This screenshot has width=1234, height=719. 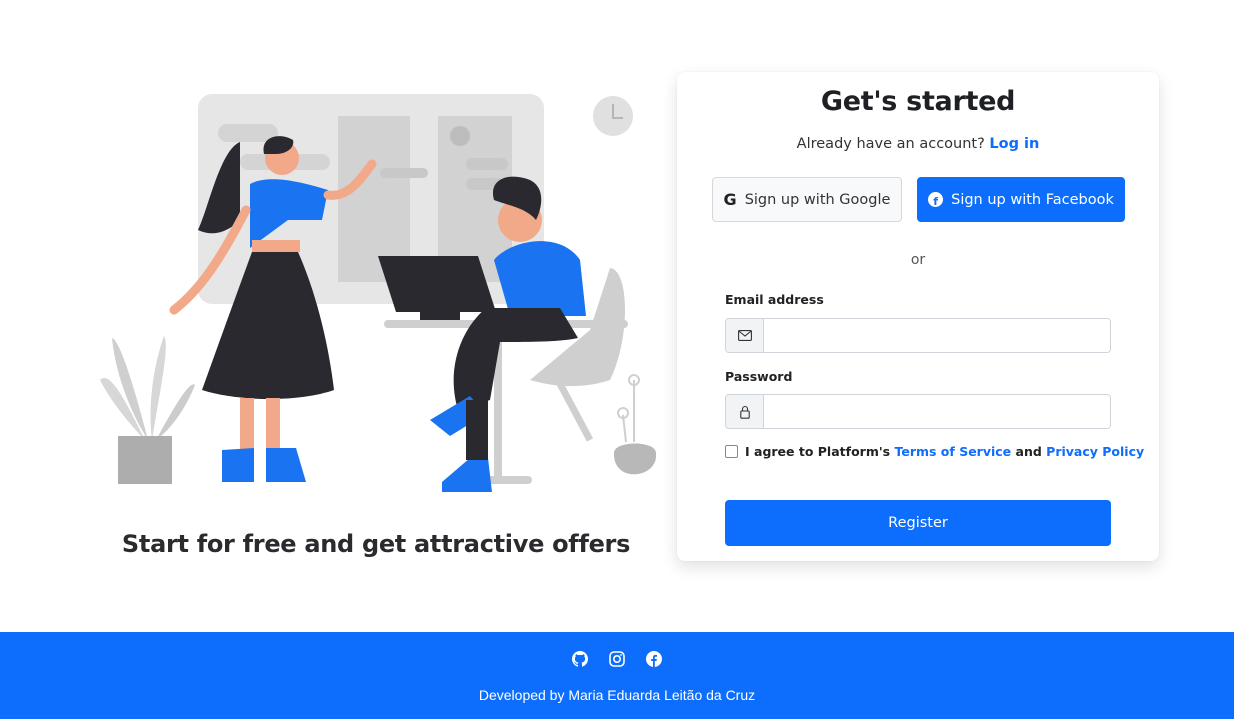 I want to click on facebook-signup-button: f Sign up with Facebook, so click(x=1021, y=199).